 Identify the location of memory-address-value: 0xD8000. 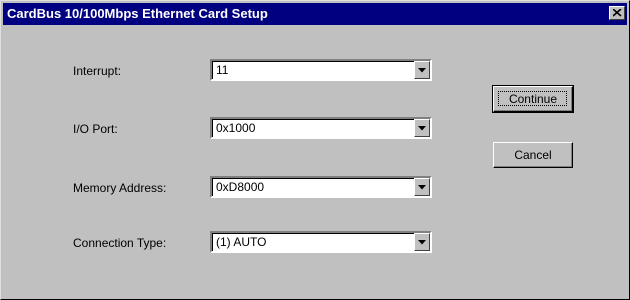
(240, 187).